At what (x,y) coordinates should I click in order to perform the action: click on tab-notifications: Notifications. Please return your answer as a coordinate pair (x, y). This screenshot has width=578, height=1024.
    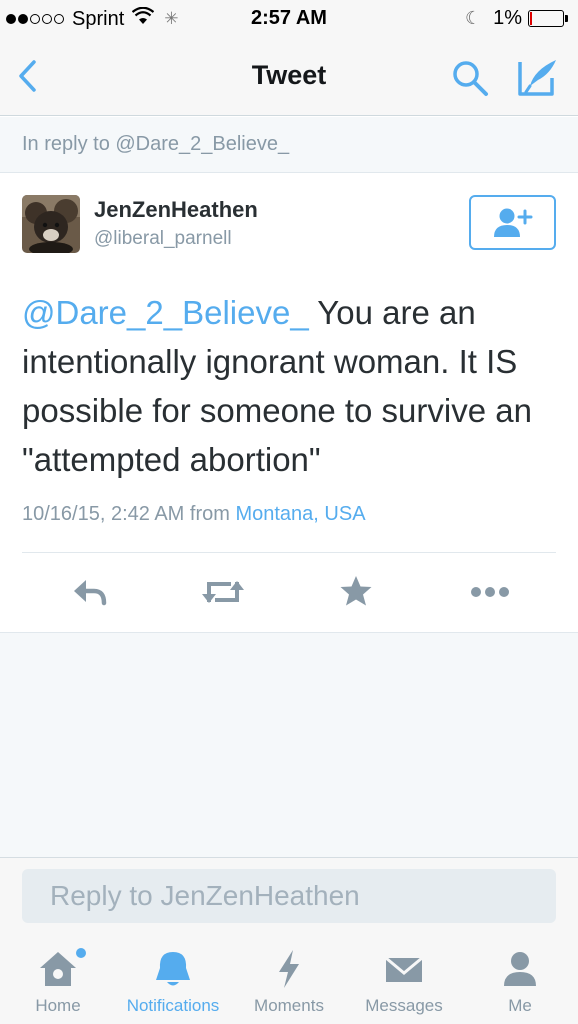
    Looking at the image, I should click on (173, 981).